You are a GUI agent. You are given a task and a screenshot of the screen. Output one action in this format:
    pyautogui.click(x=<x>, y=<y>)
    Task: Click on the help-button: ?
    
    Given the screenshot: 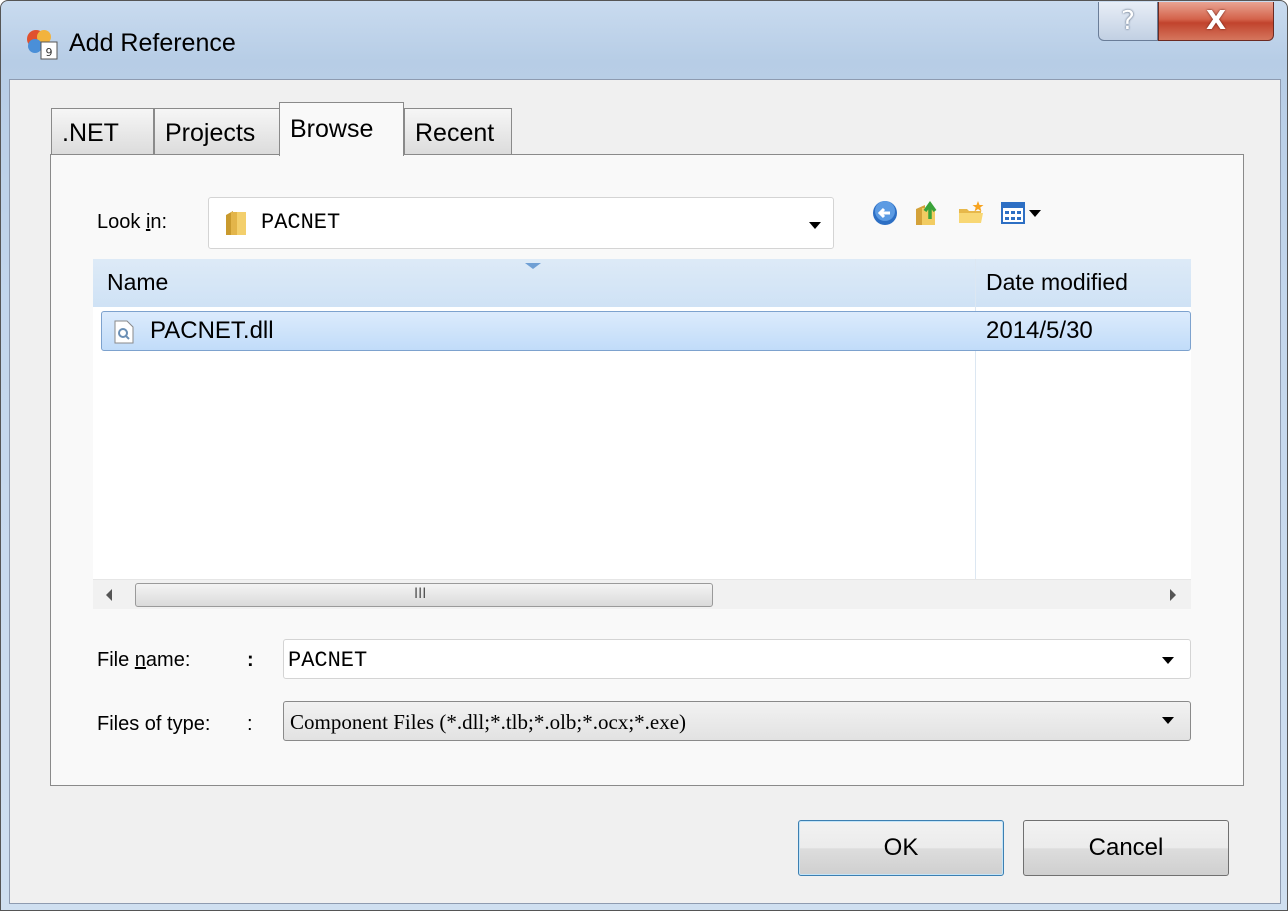 What is the action you would take?
    pyautogui.click(x=1128, y=21)
    